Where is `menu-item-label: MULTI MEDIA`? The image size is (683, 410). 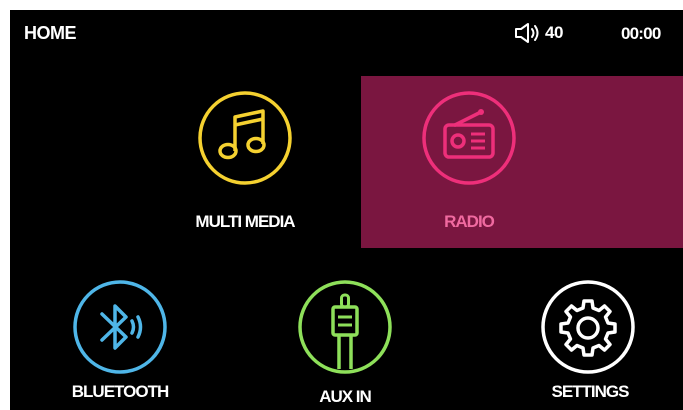
menu-item-label: MULTI MEDIA is located at coordinates (245, 221).